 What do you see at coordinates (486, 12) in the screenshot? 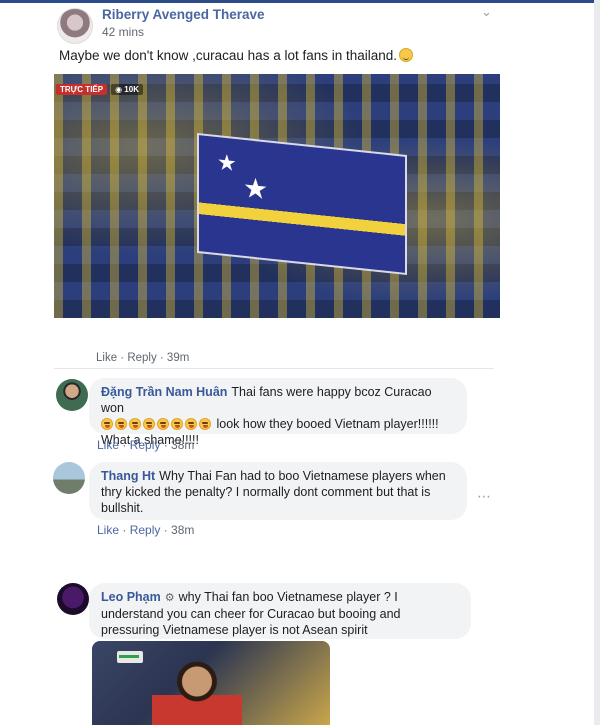
I see `post-options-chevron-icon: ⌄` at bounding box center [486, 12].